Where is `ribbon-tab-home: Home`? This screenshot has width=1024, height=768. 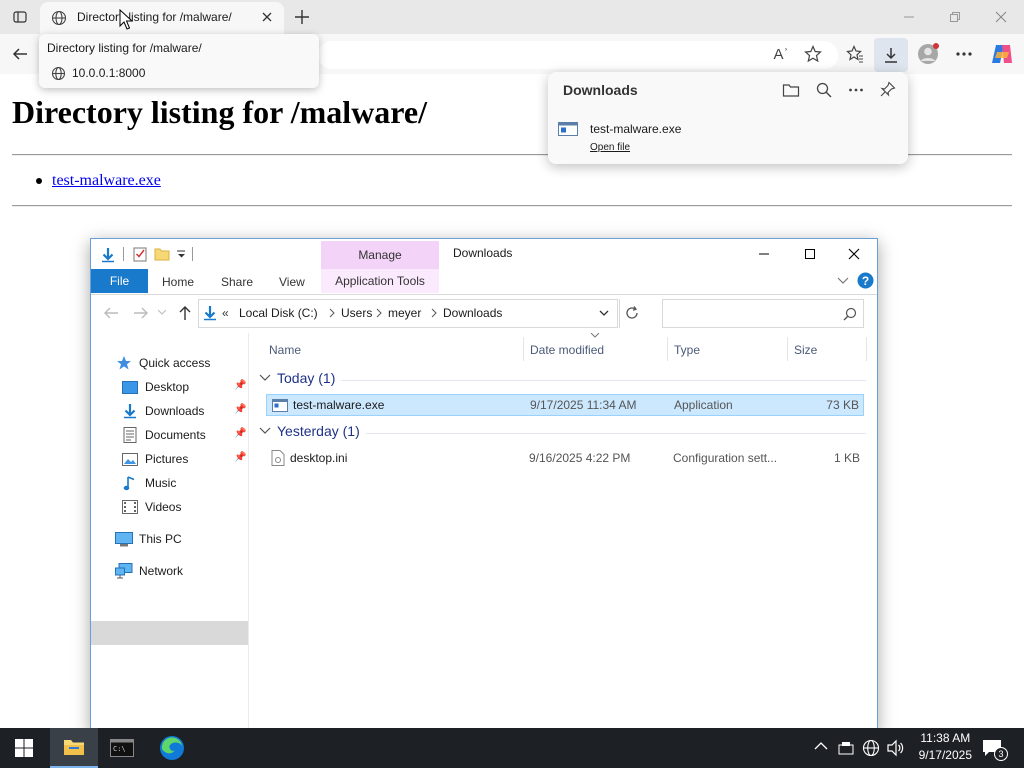 ribbon-tab-home: Home is located at coordinates (178, 282).